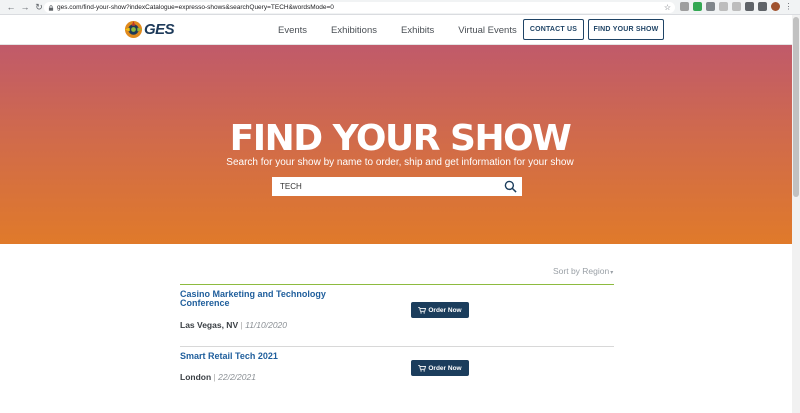 The width and height of the screenshot is (800, 413). Describe the element at coordinates (400, 138) in the screenshot. I see `hero-title: FIND YOUR SHOW` at that location.